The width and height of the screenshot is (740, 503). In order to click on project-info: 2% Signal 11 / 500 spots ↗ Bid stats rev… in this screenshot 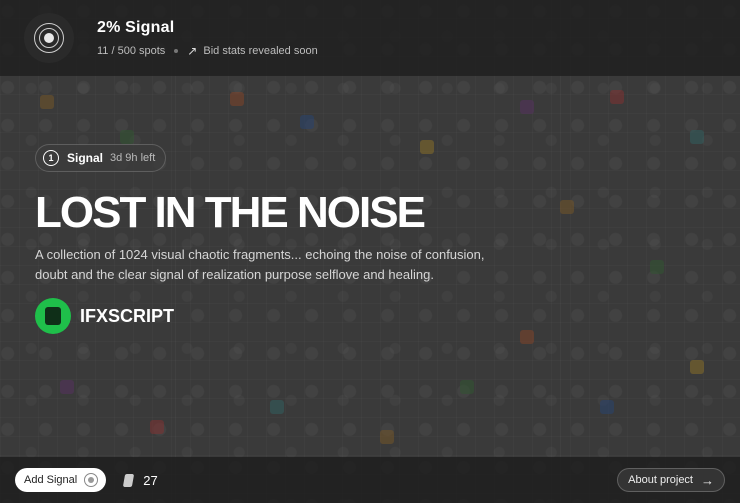, I will do `click(207, 38)`.